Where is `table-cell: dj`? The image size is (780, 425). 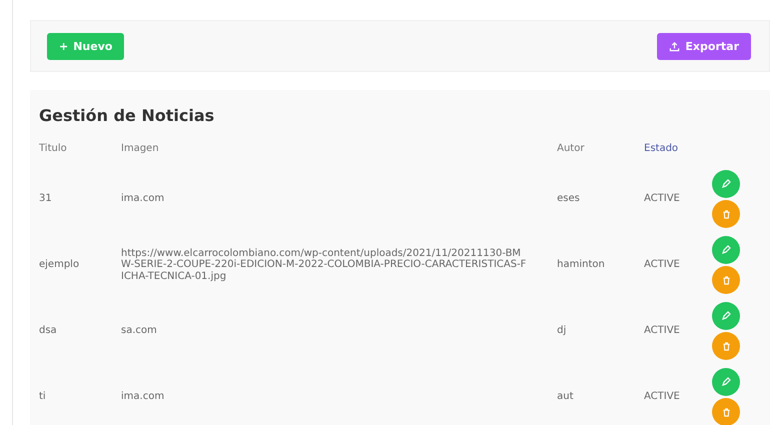
table-cell: dj is located at coordinates (600, 331).